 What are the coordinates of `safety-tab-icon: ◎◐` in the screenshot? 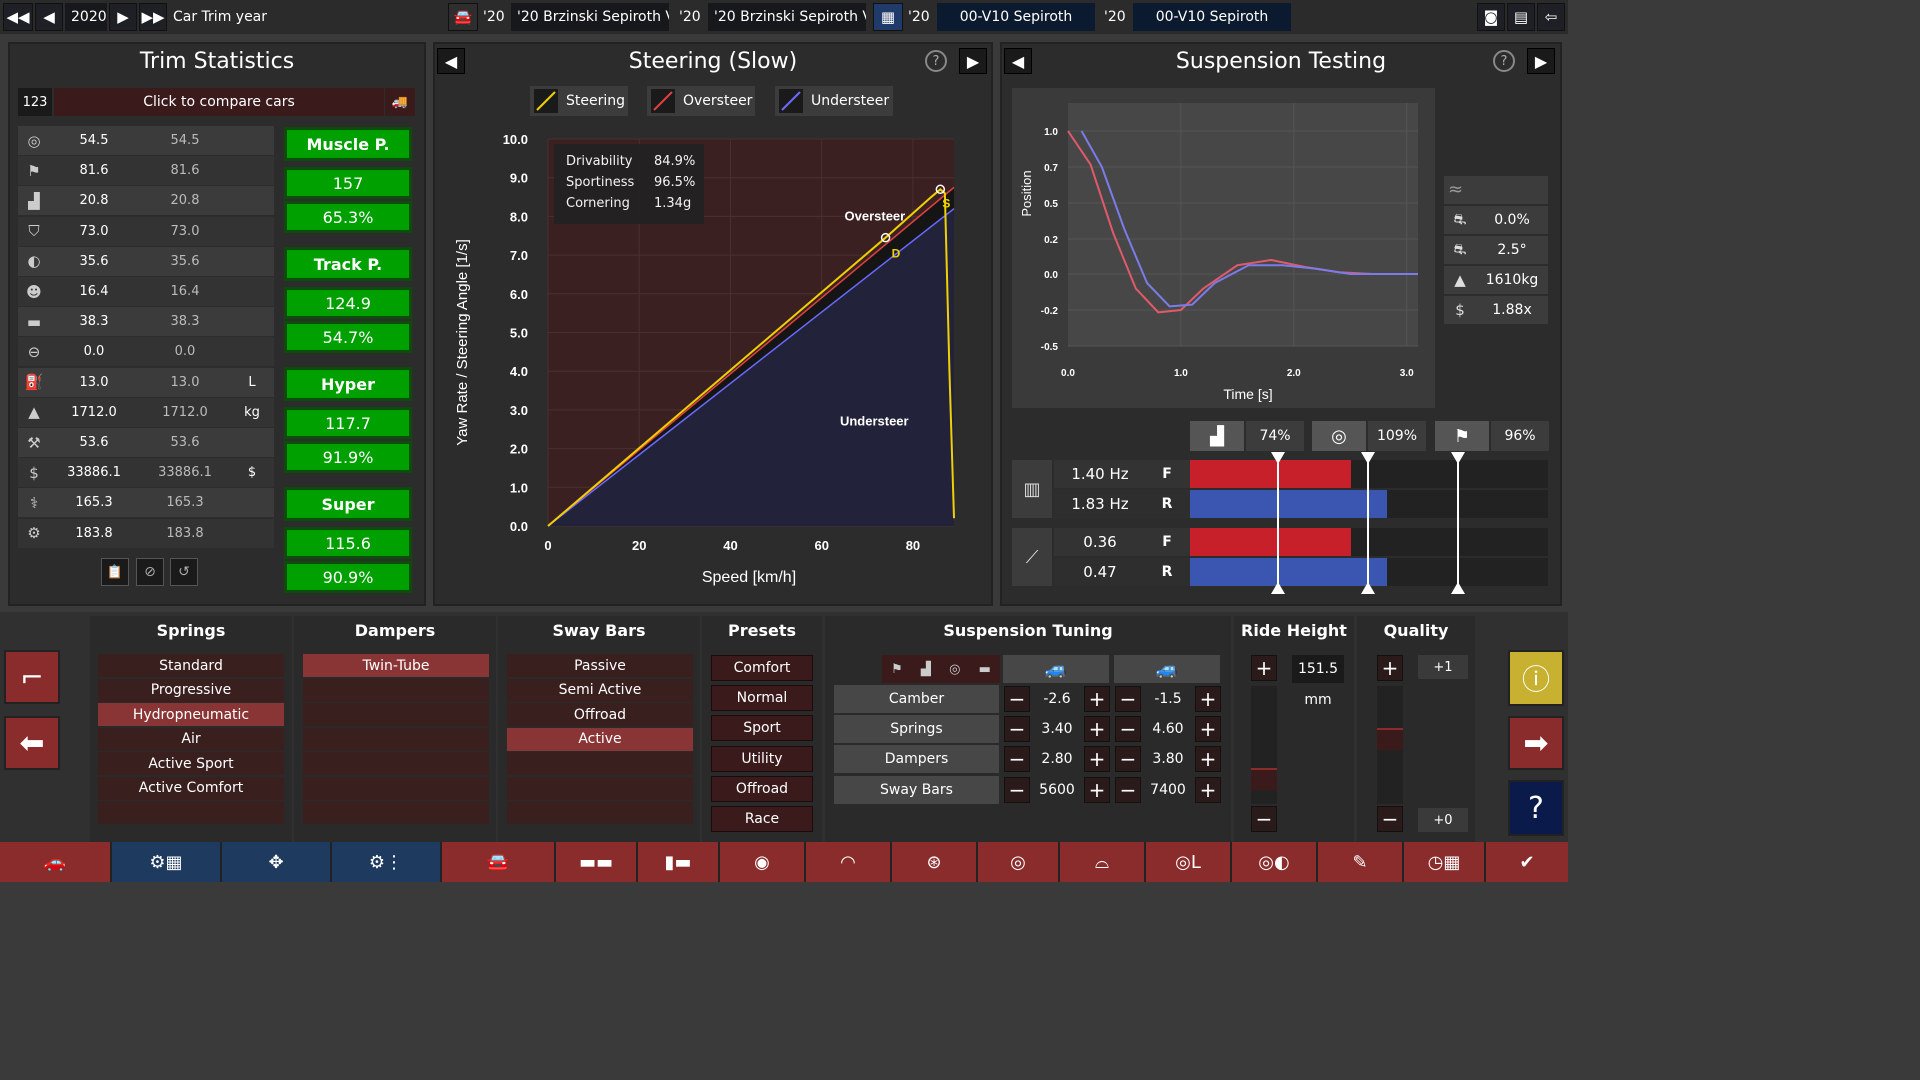 It's located at (1274, 862).